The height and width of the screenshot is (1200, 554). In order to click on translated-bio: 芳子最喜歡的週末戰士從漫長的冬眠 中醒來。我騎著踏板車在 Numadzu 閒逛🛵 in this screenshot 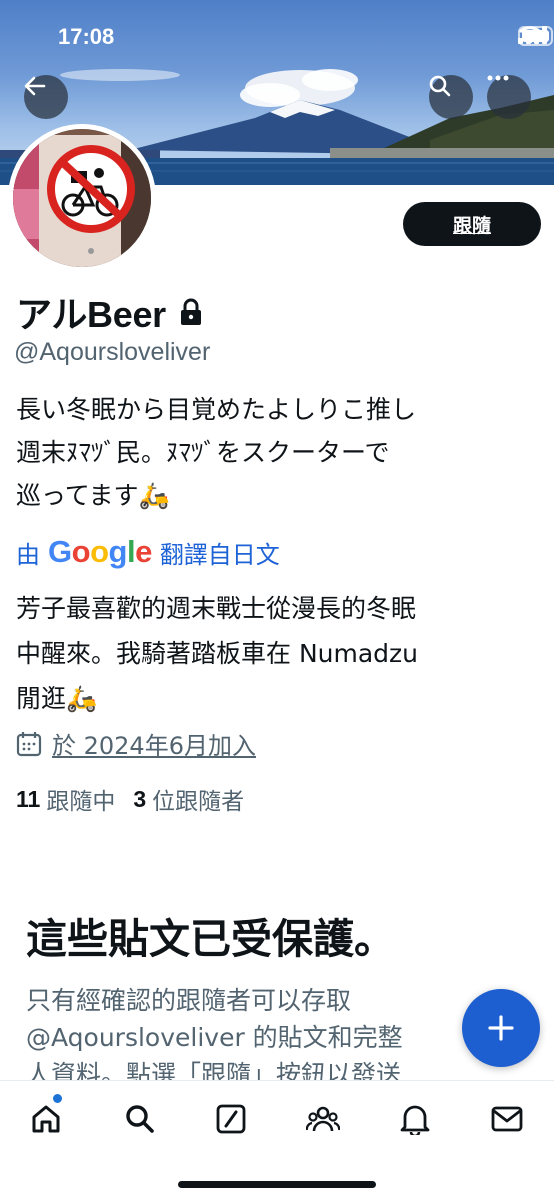, I will do `click(281, 653)`.